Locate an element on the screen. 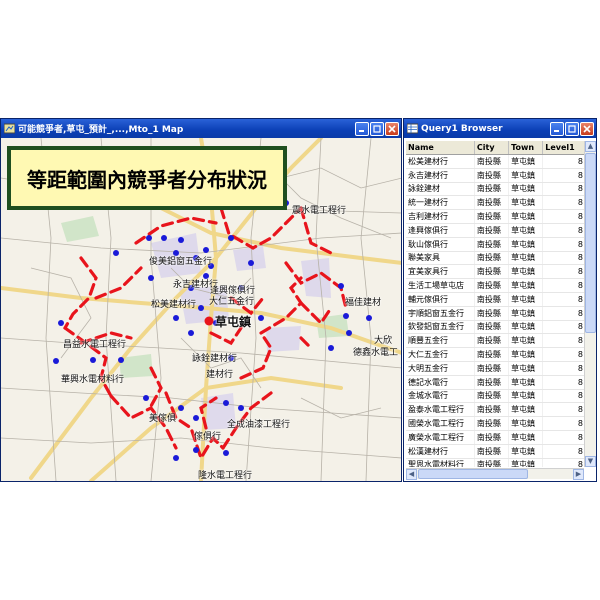 The width and height of the screenshot is (600, 600). table-row: 吉利建材行 南投縣 草屯鎮 8 is located at coordinates (496, 216).